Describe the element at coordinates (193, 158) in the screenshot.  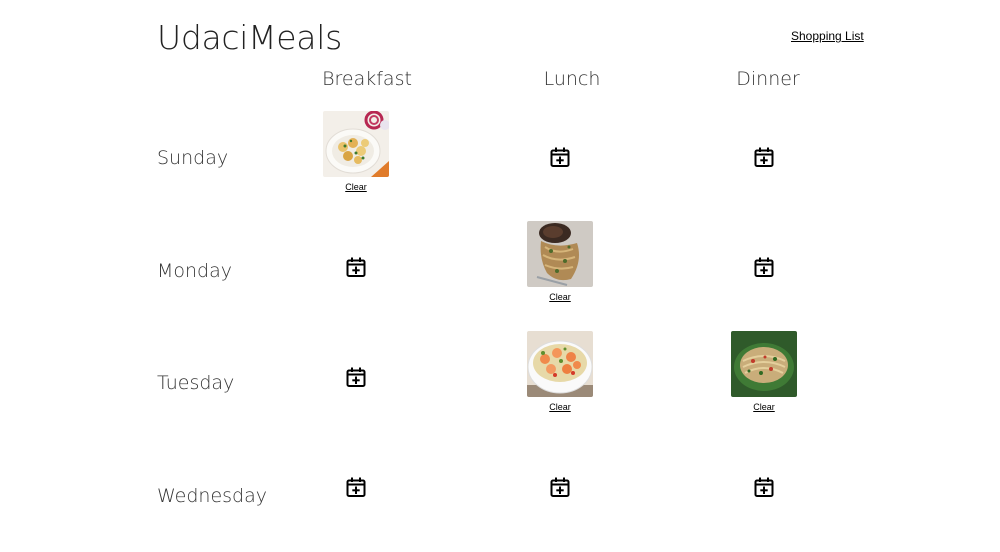
I see `day-label-sunday: Sunday` at that location.